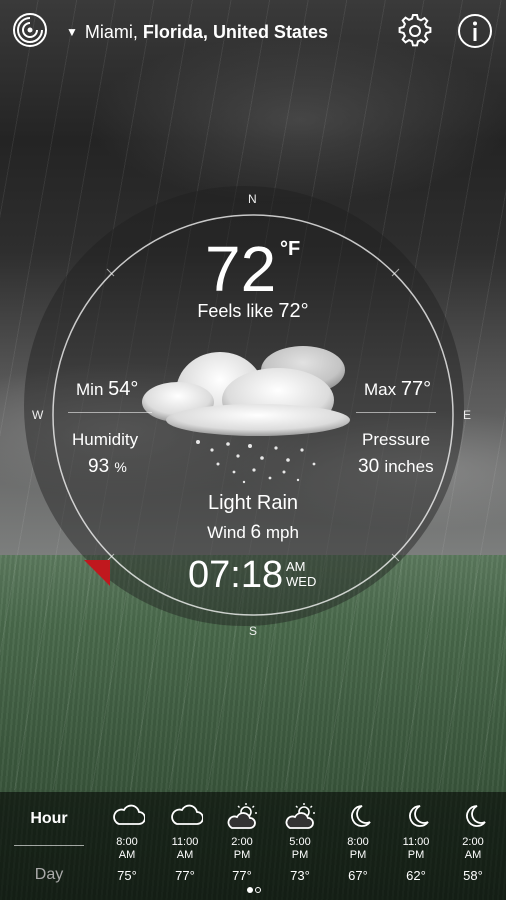  What do you see at coordinates (475, 31) in the screenshot?
I see `info-icon` at bounding box center [475, 31].